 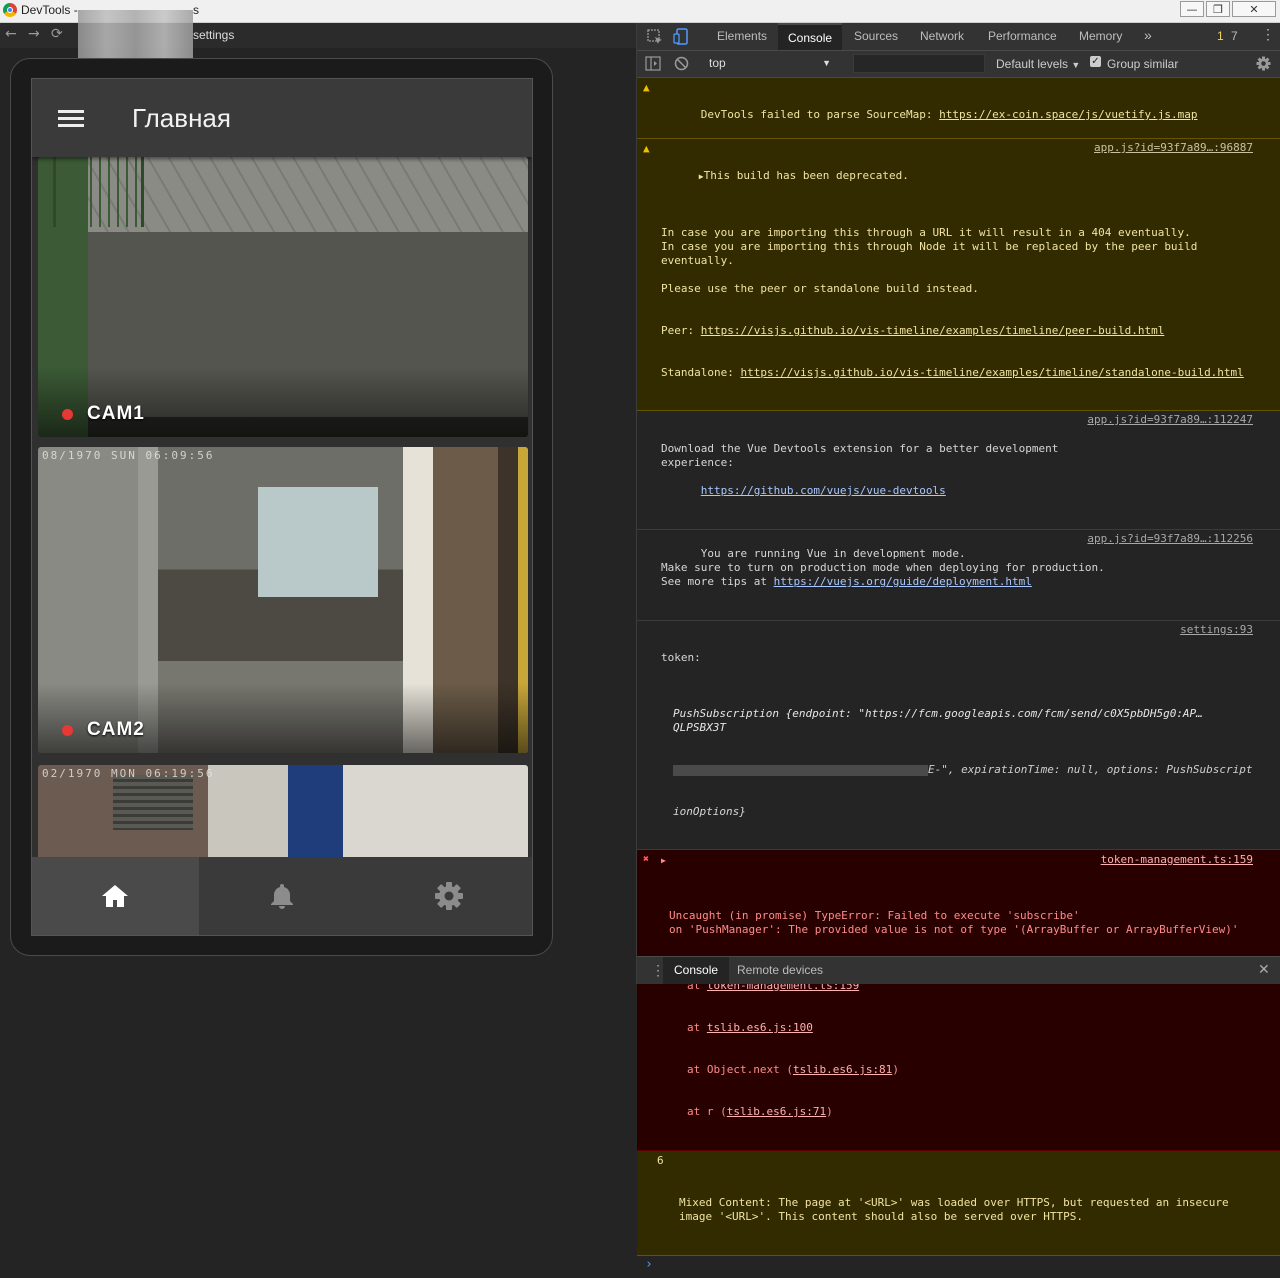 I want to click on stack-link: tslib.es6.js:81, so click(x=842, y=1069).